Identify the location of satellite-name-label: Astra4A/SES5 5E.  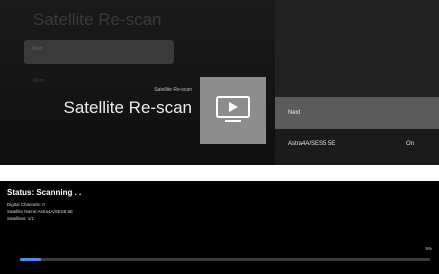
(312, 144).